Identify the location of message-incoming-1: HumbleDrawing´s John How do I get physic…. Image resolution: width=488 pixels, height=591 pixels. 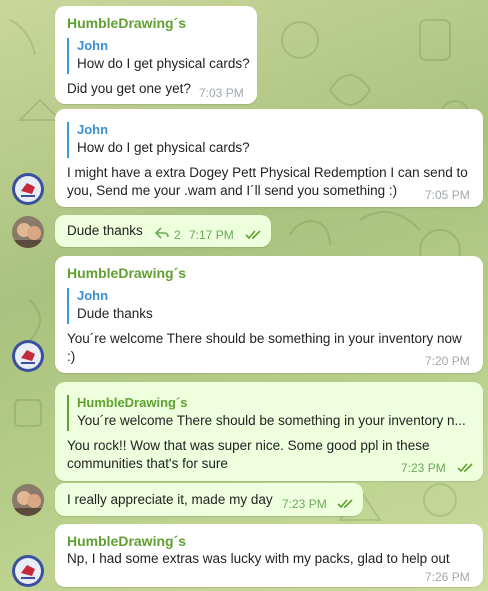
(156, 55).